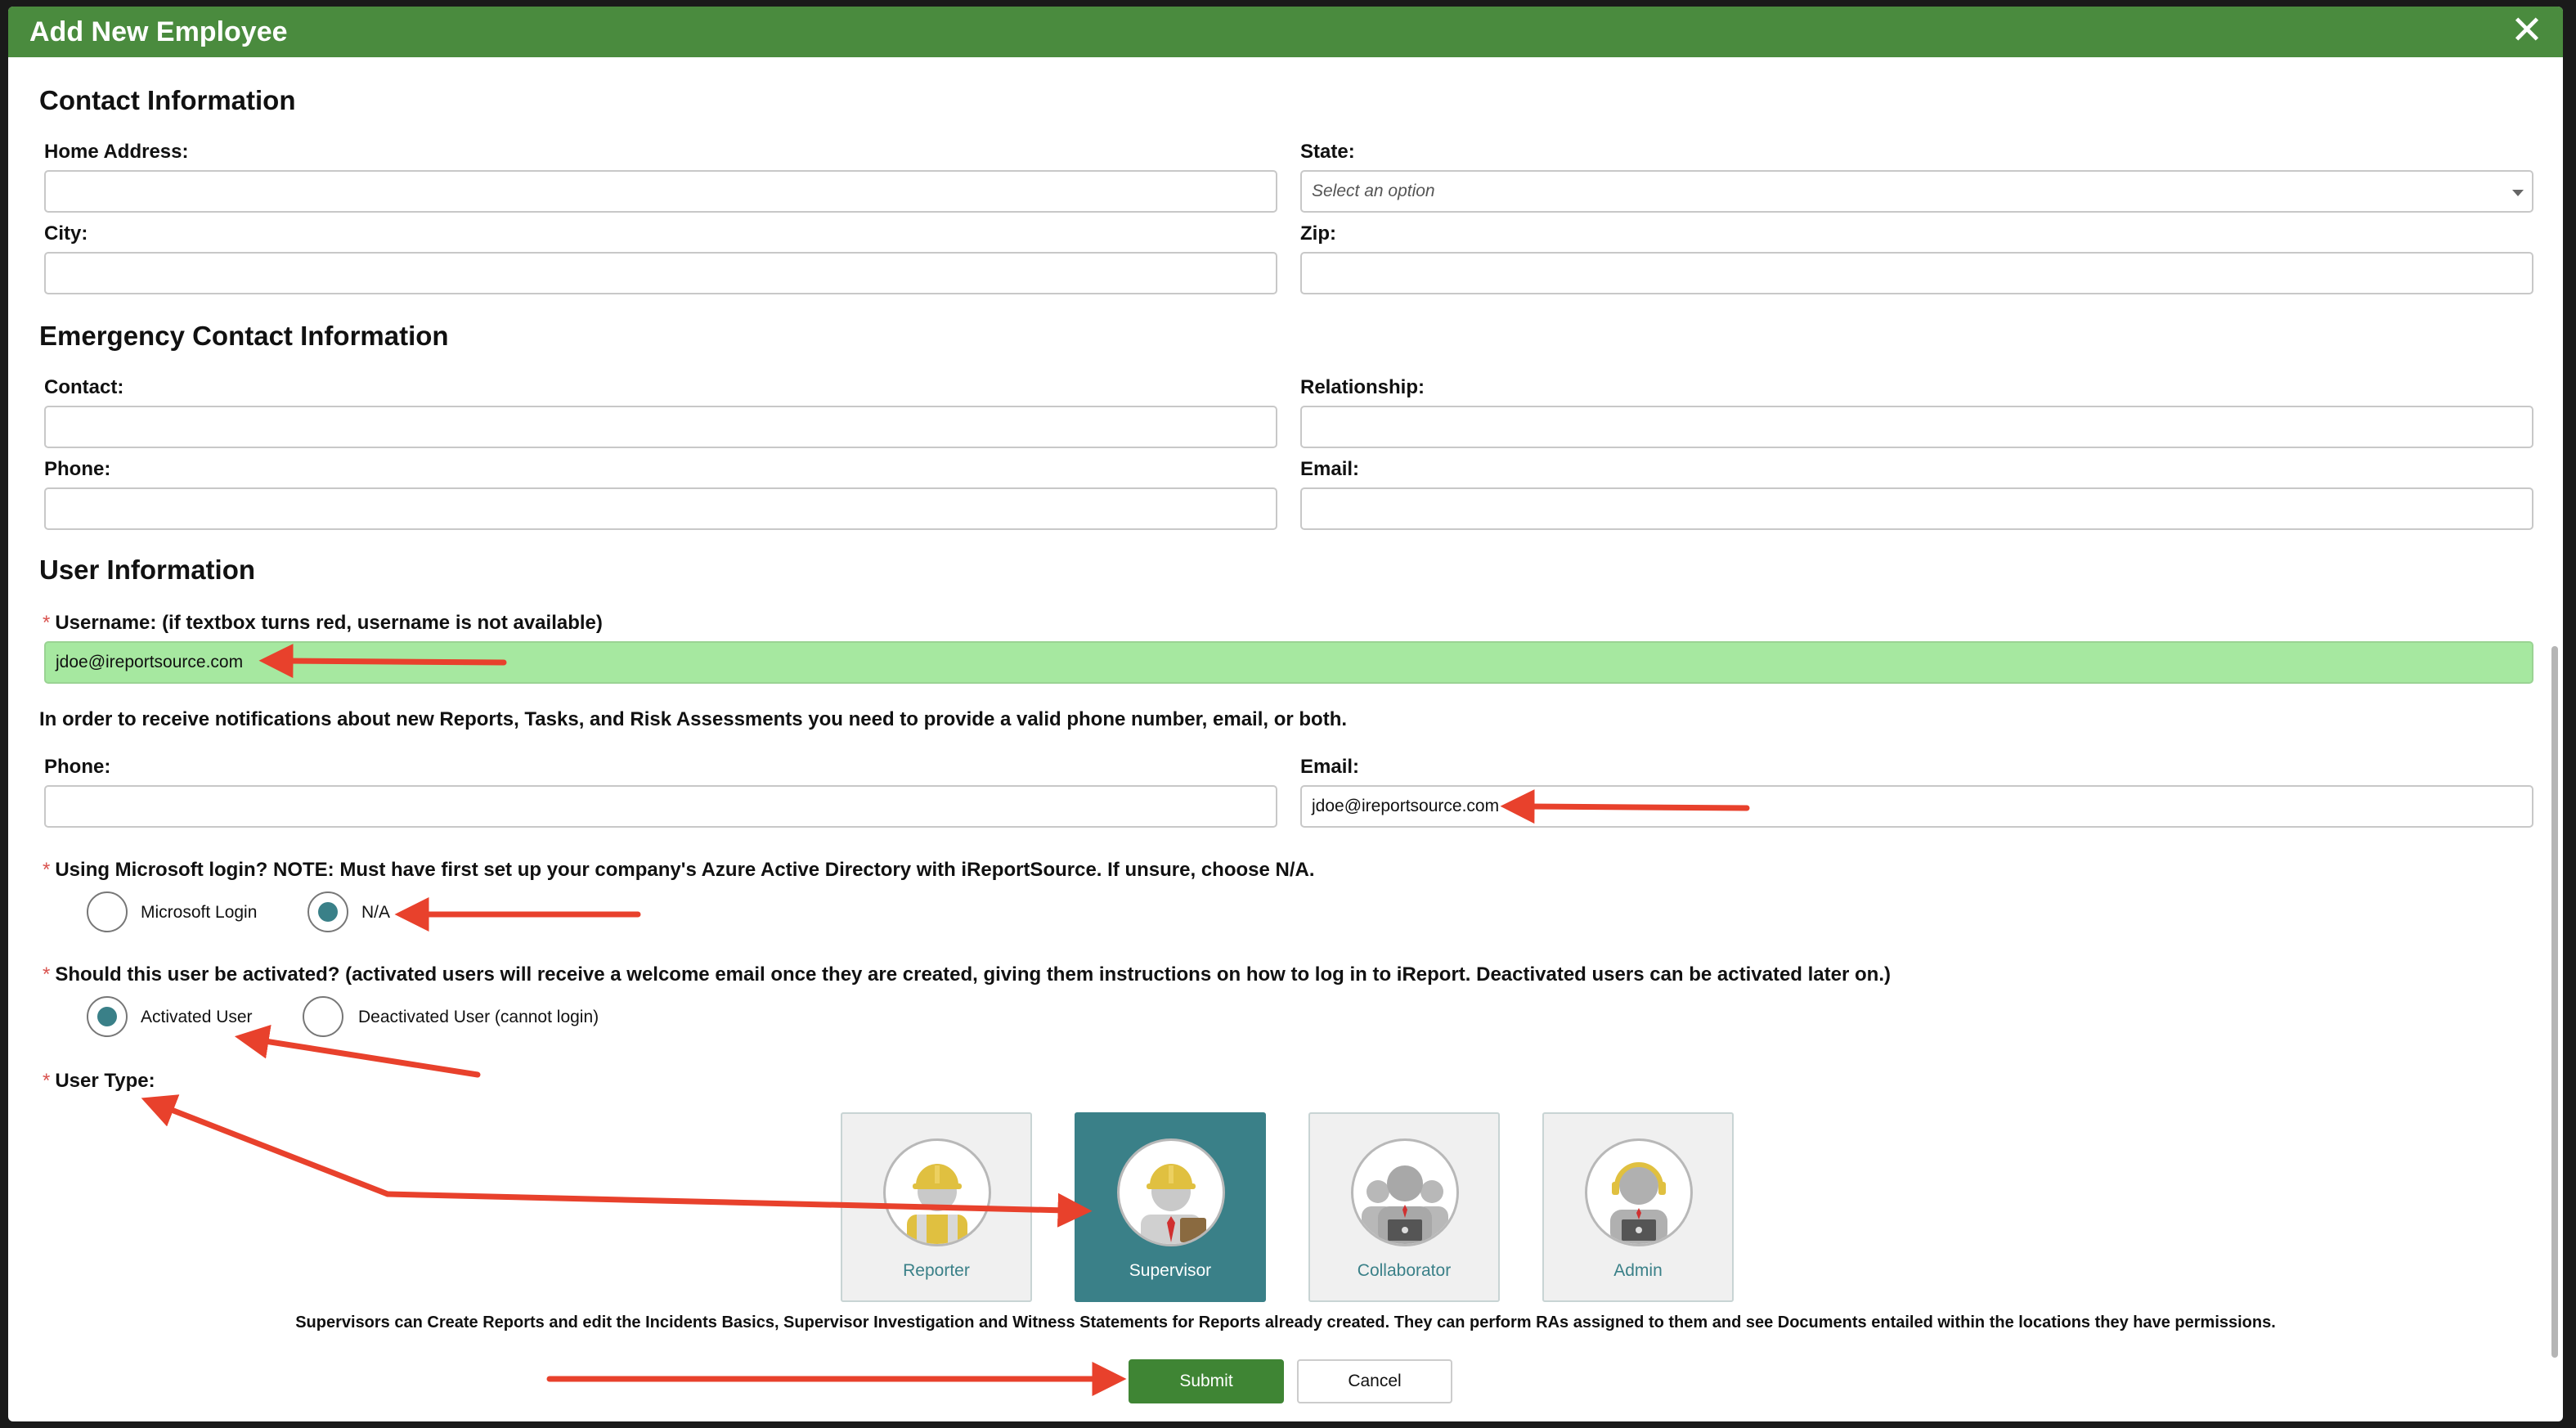 The width and height of the screenshot is (2576, 1428). Describe the element at coordinates (2527, 31) in the screenshot. I see `close-icon: ✕` at that location.